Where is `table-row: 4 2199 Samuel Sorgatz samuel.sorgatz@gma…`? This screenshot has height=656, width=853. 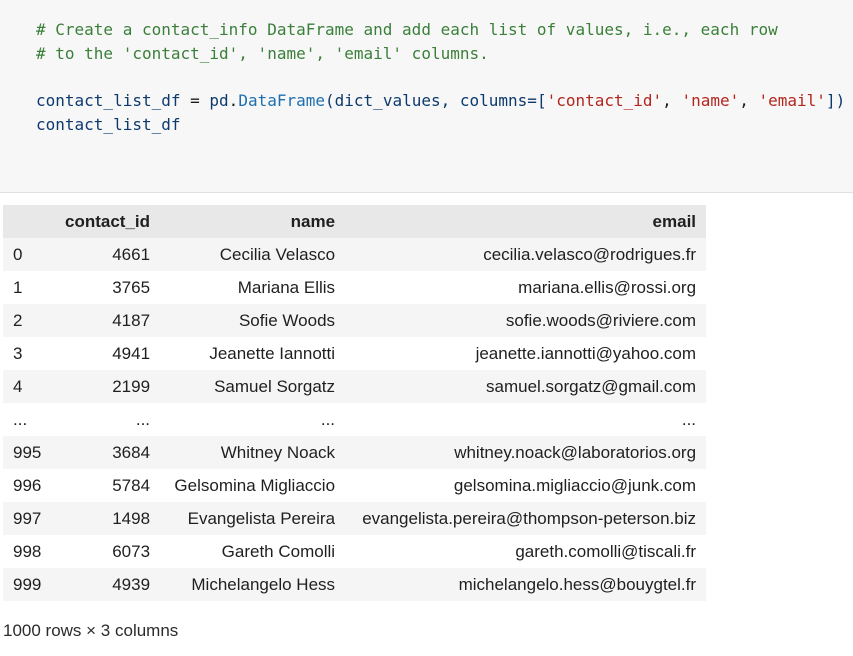
table-row: 4 2199 Samuel Sorgatz samuel.sorgatz@gma… is located at coordinates (355, 386).